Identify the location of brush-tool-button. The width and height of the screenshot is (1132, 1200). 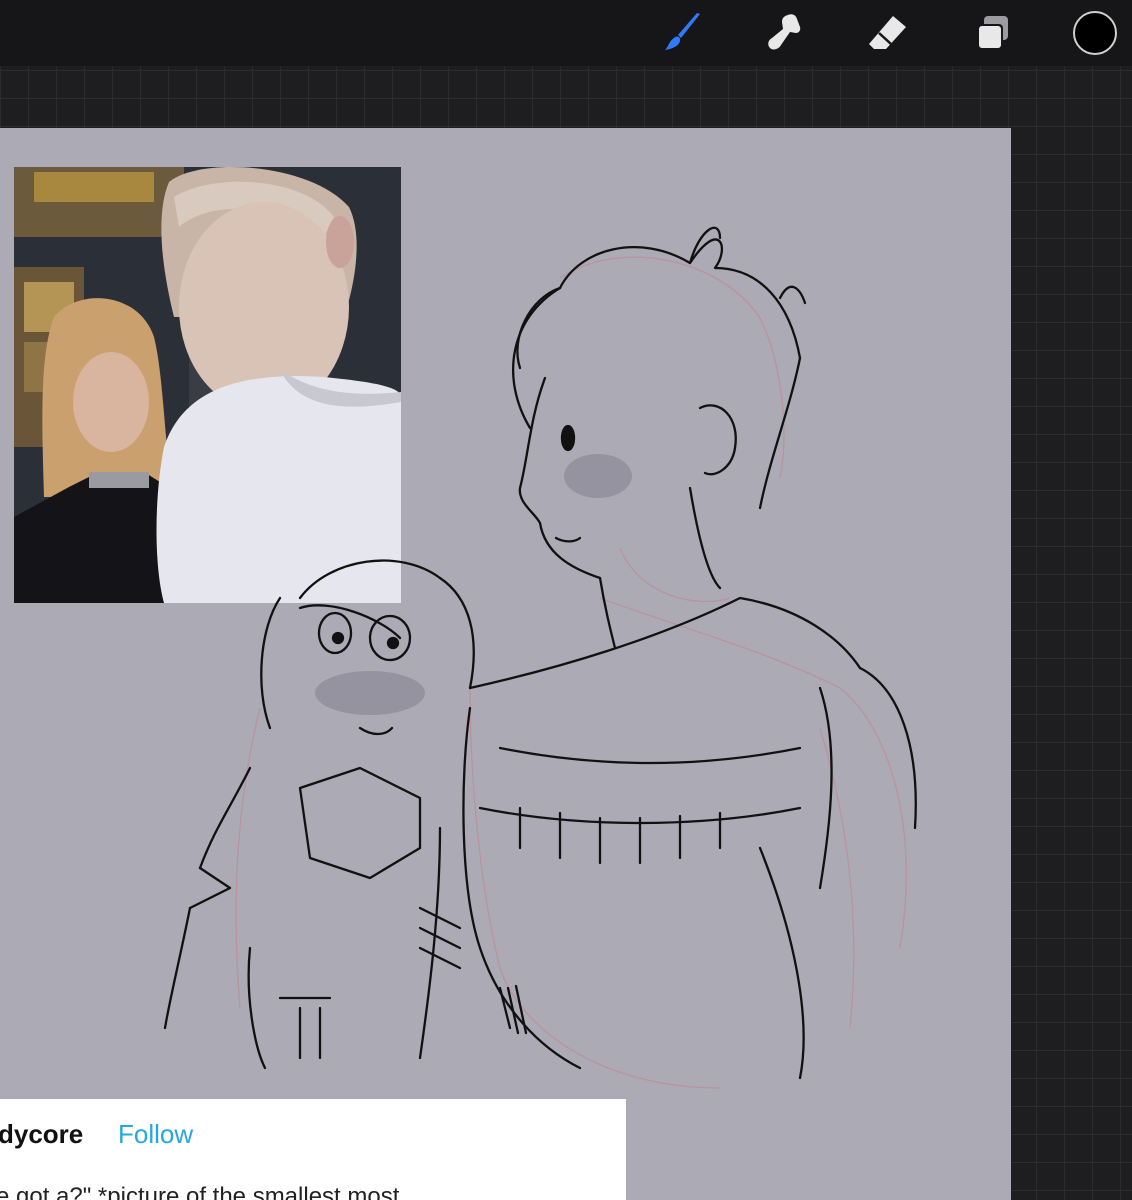
(682, 33).